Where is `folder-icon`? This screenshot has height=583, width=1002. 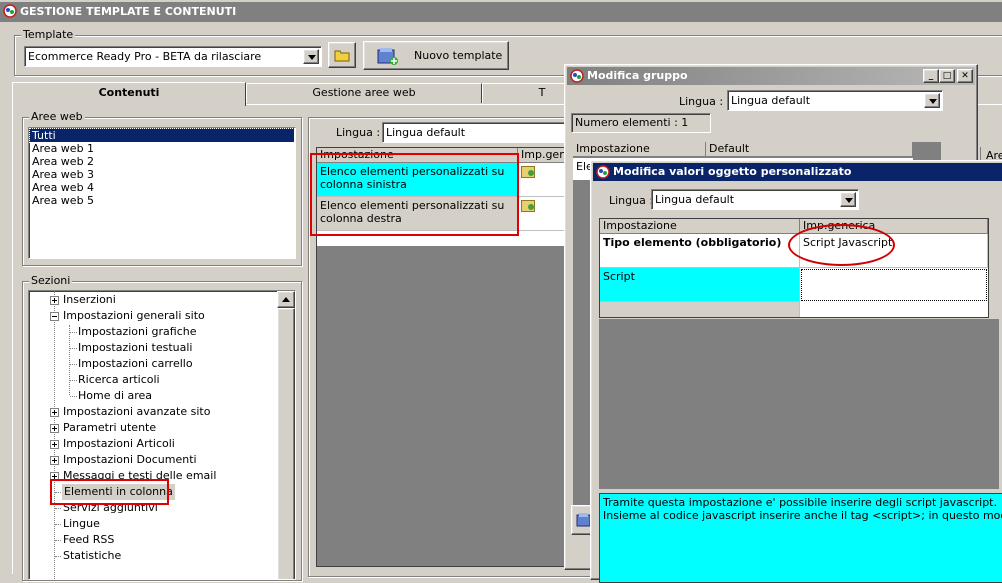 folder-icon is located at coordinates (342, 56).